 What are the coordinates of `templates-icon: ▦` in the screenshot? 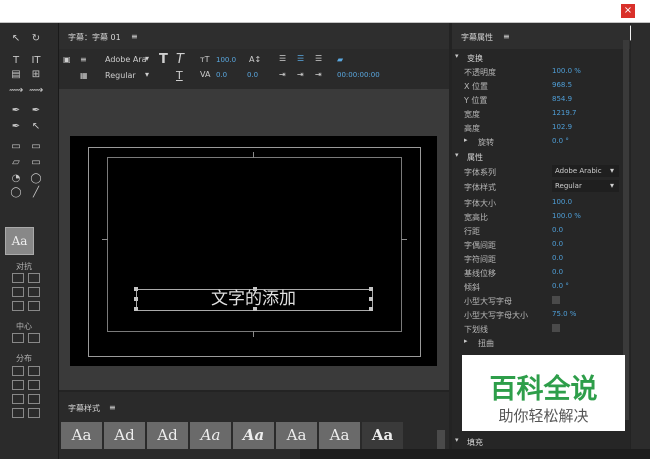 It's located at (84, 75).